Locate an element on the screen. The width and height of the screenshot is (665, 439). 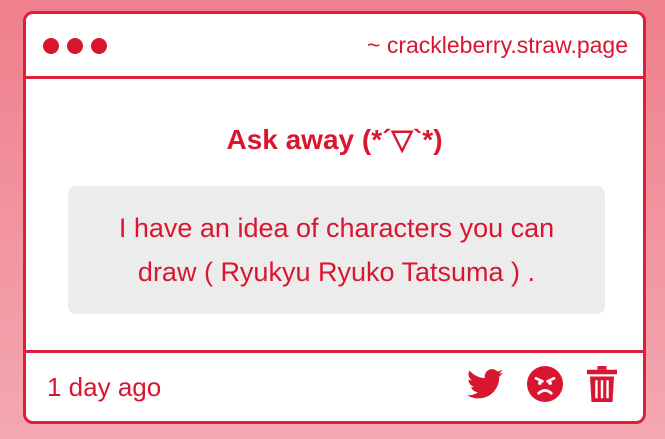
footer-actions is located at coordinates (542, 386).